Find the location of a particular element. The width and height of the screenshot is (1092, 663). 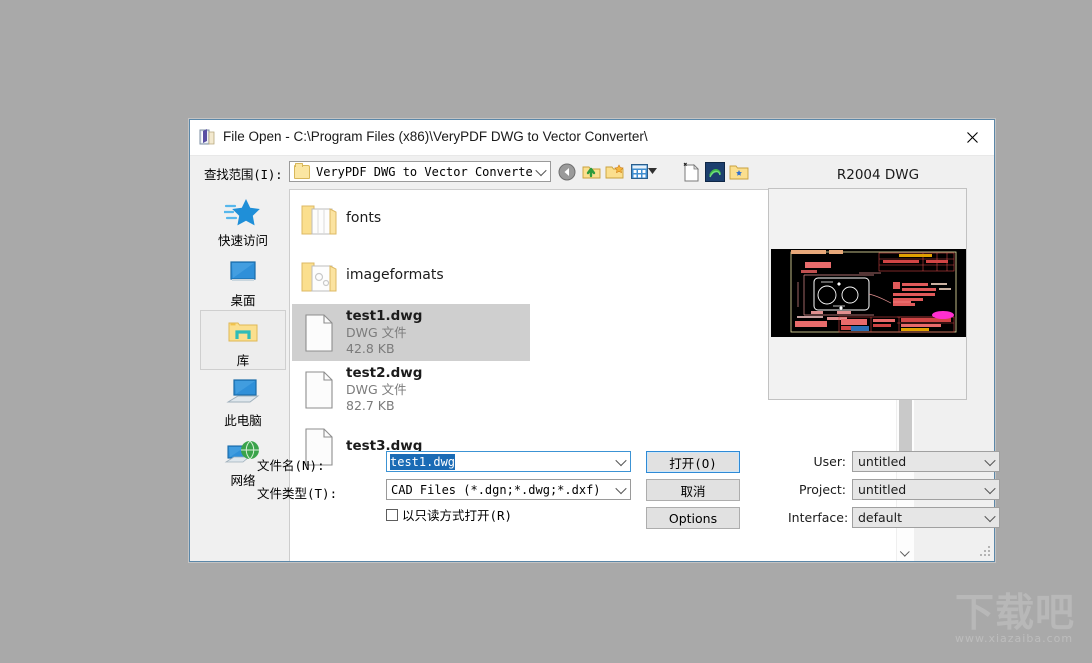

desktop-monitor-icon is located at coordinates (243, 273).